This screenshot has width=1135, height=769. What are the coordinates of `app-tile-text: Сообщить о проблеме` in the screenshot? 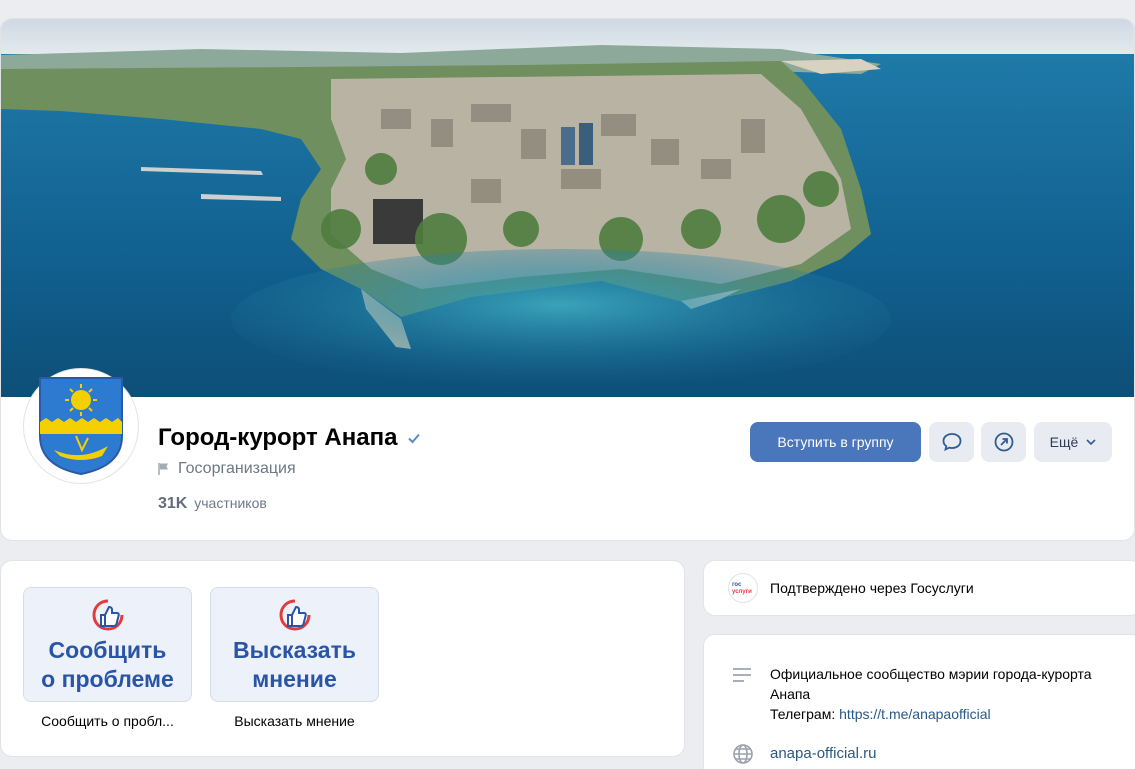 It's located at (107, 665).